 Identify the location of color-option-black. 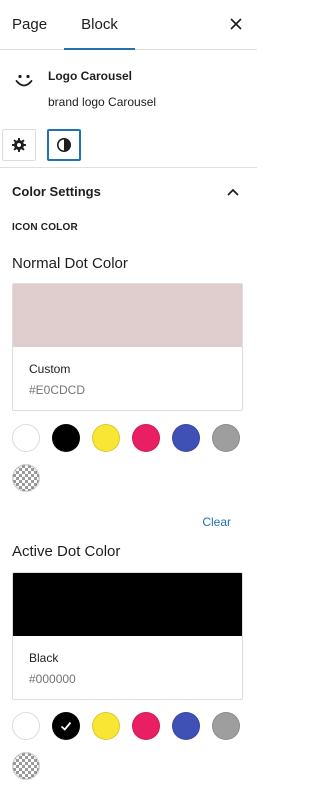
(66, 438).